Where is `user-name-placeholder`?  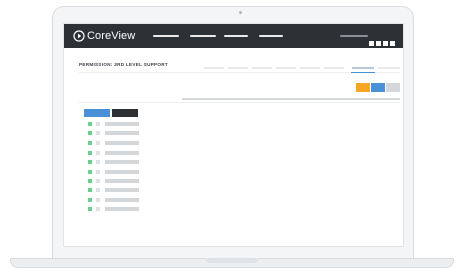 user-name-placeholder is located at coordinates (354, 36).